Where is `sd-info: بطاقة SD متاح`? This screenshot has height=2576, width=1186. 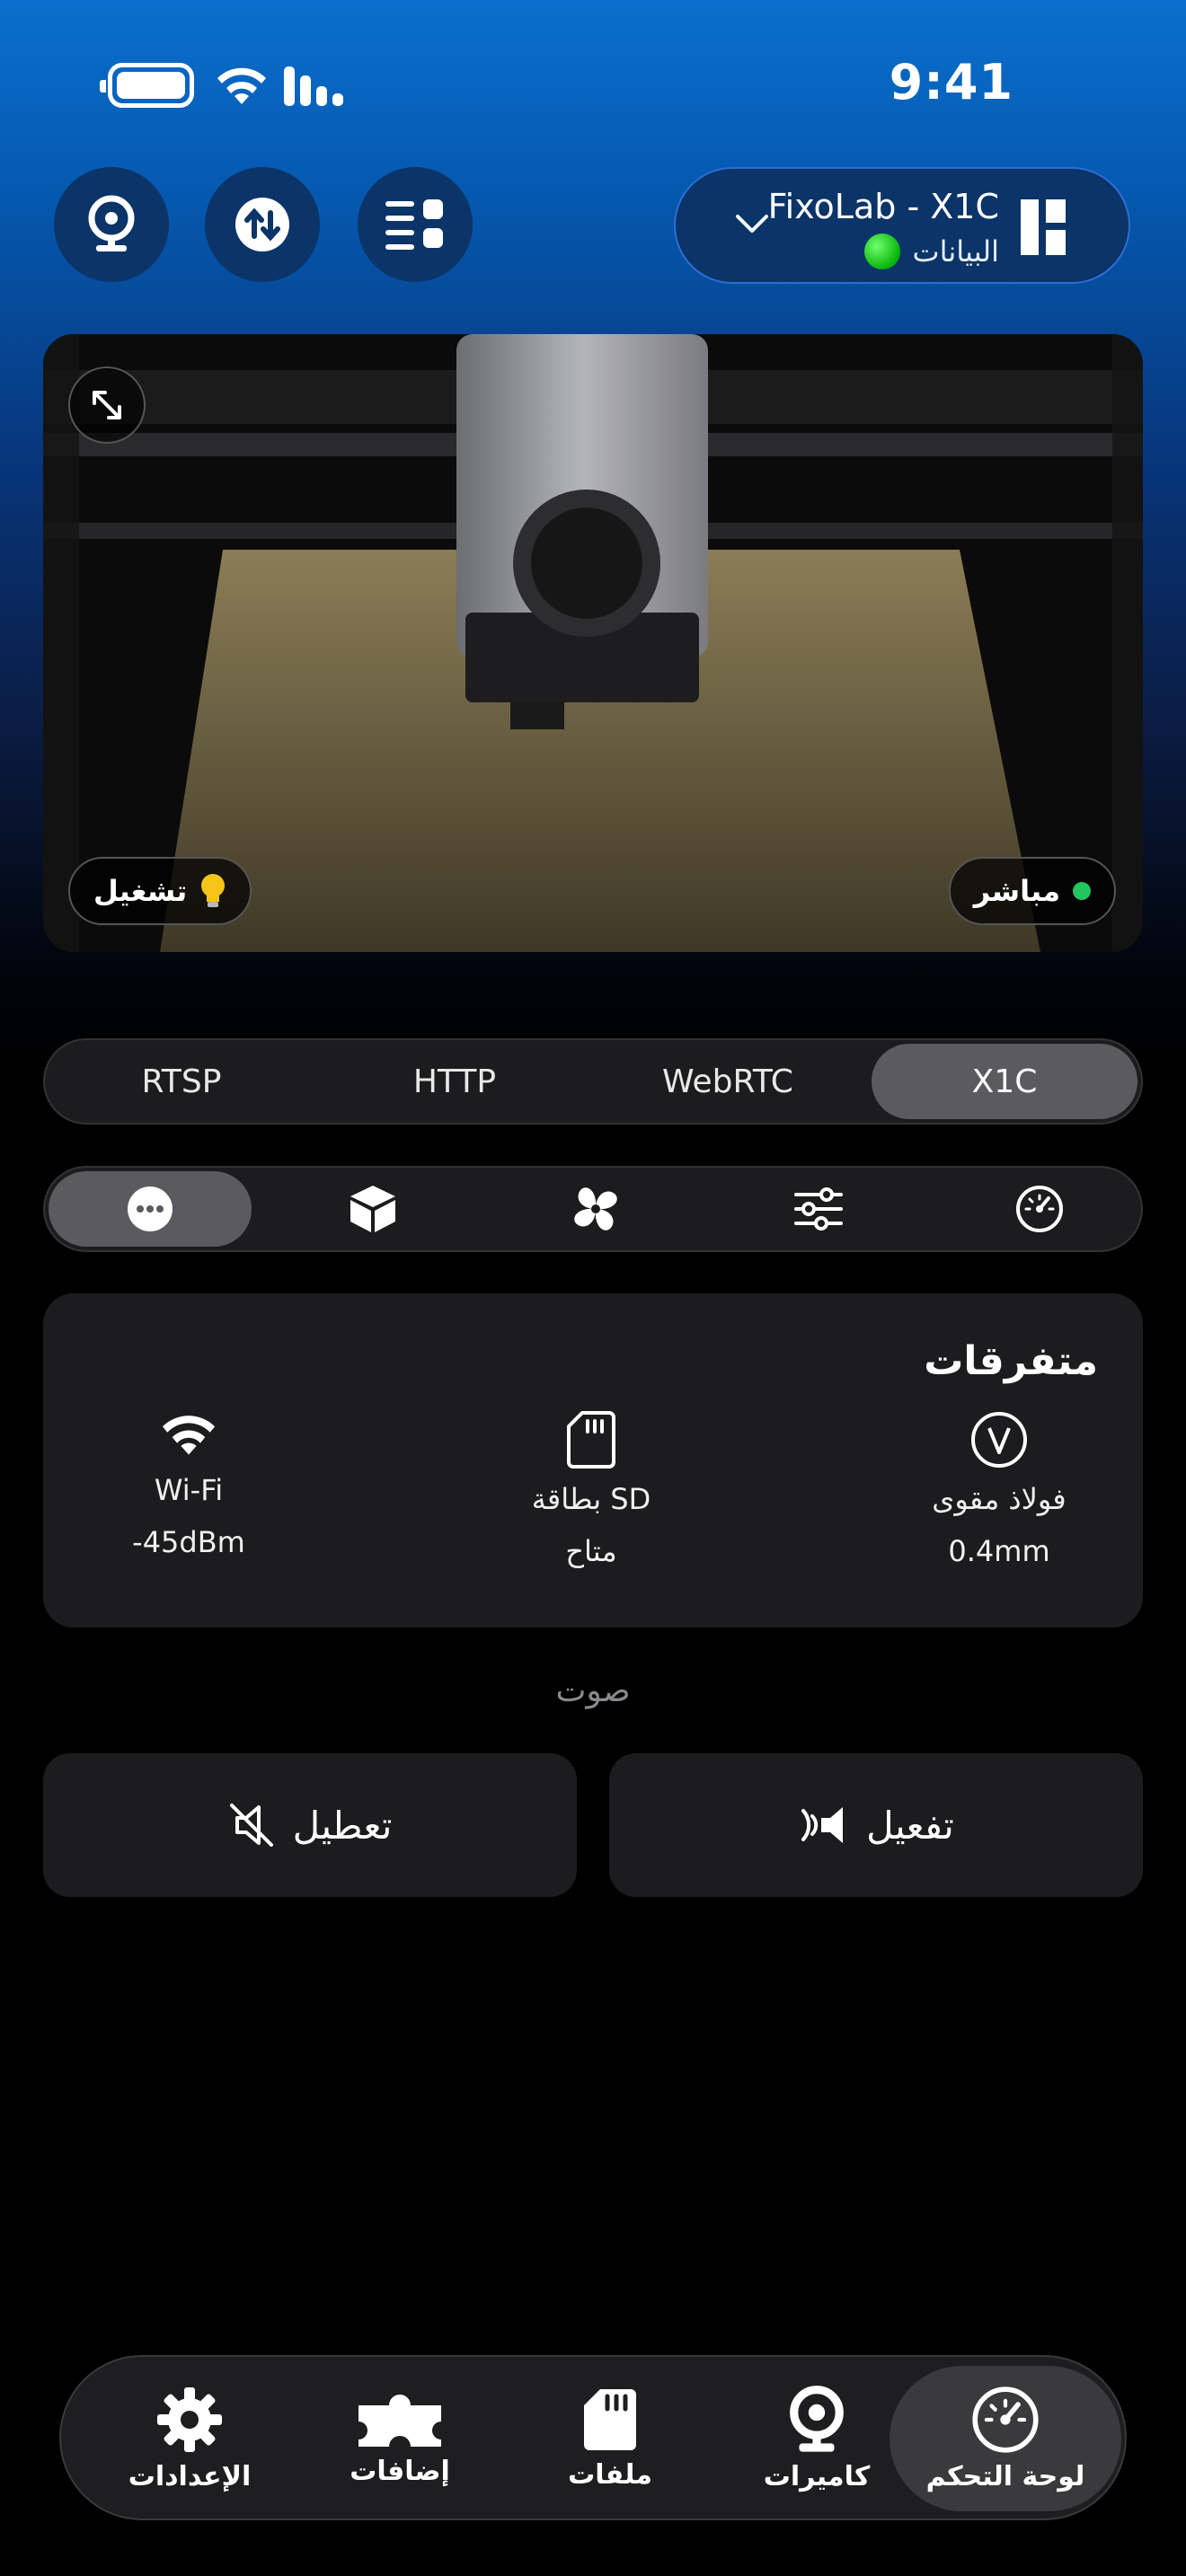
sd-info: بطاقة SD متاح is located at coordinates (591, 1489).